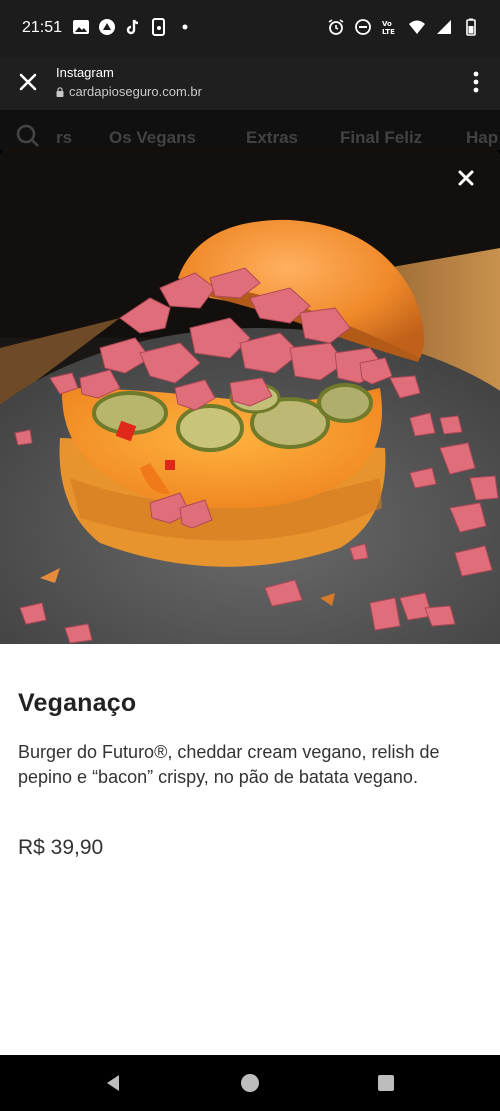 The image size is (500, 1111). I want to click on volte-icon: VoLTE, so click(388, 28).